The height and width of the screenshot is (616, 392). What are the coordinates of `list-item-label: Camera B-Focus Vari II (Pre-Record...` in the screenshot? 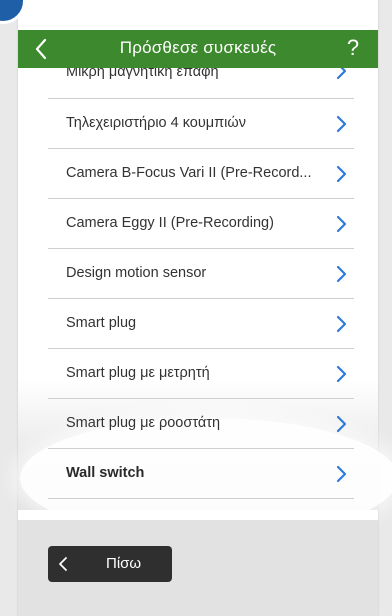 It's located at (189, 173).